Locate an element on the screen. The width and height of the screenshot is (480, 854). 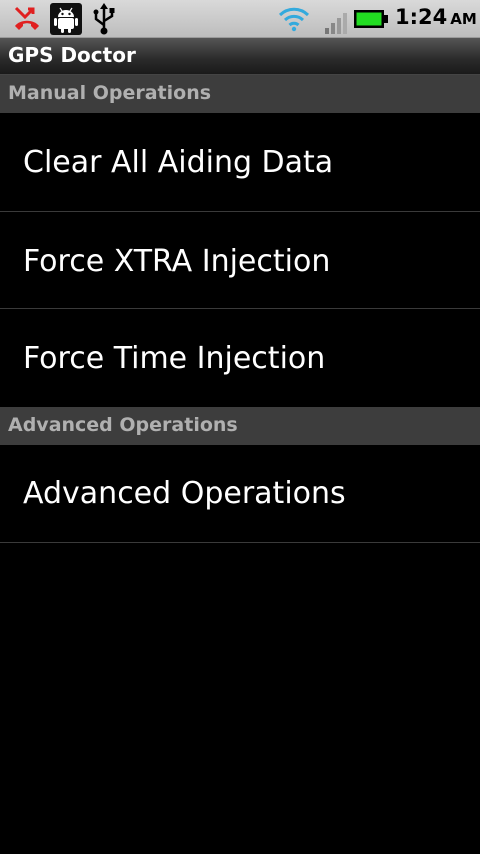
list-item-advanced-operations: Advanced Operations is located at coordinates (240, 494).